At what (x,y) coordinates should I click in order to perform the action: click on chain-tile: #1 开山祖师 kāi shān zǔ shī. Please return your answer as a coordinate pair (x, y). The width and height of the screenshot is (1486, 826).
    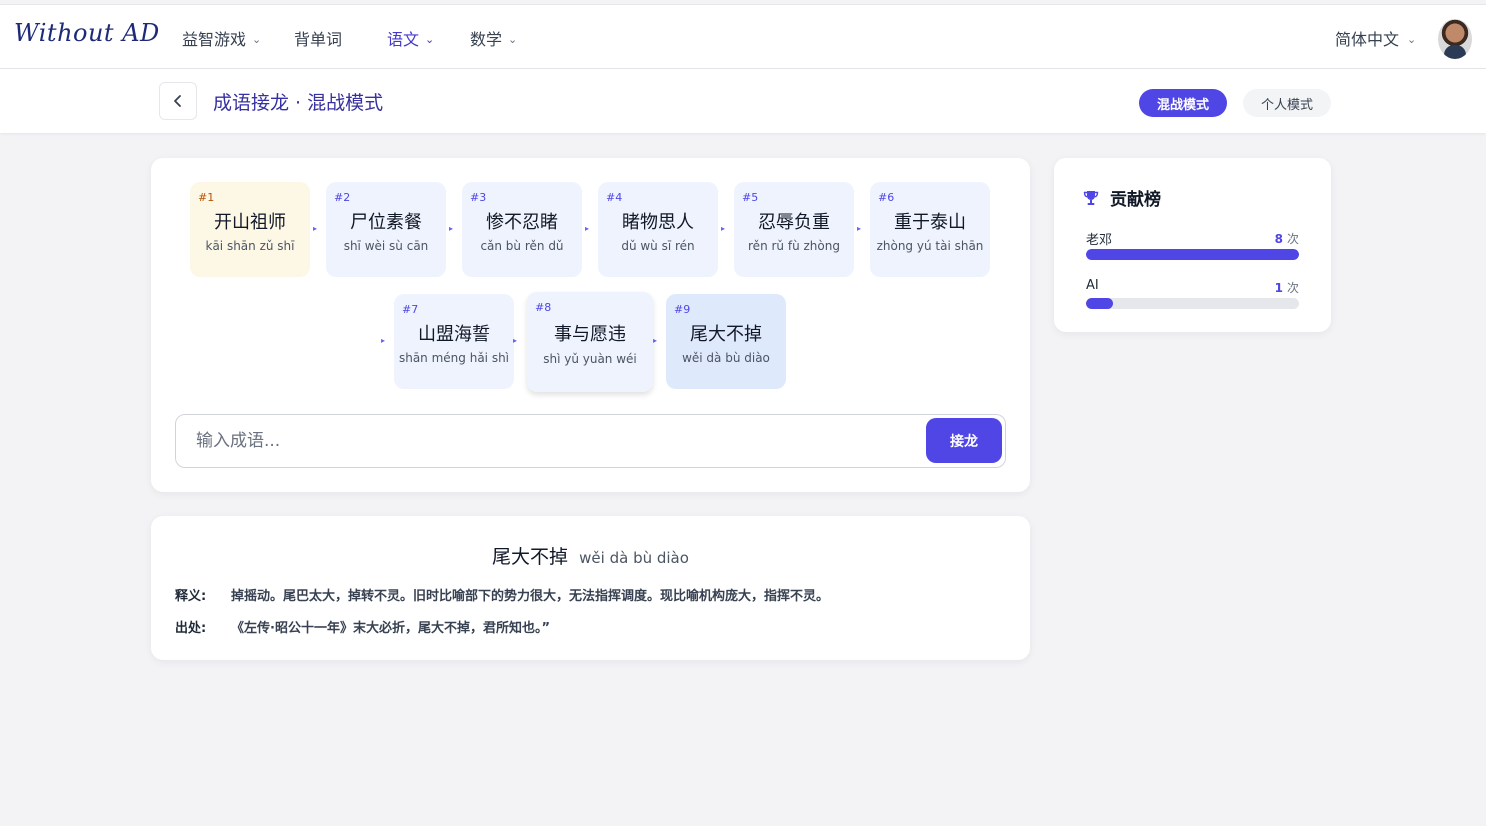
    Looking at the image, I should click on (250, 229).